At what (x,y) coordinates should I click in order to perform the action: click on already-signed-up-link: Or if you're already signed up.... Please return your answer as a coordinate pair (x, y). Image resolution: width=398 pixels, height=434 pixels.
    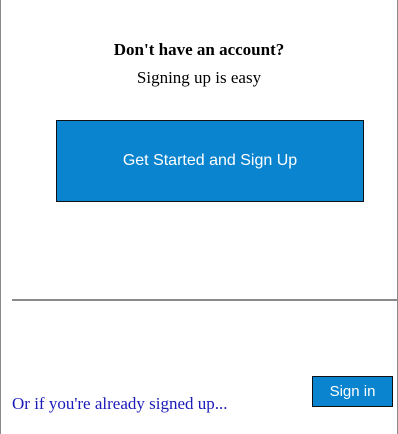
    Looking at the image, I should click on (120, 404).